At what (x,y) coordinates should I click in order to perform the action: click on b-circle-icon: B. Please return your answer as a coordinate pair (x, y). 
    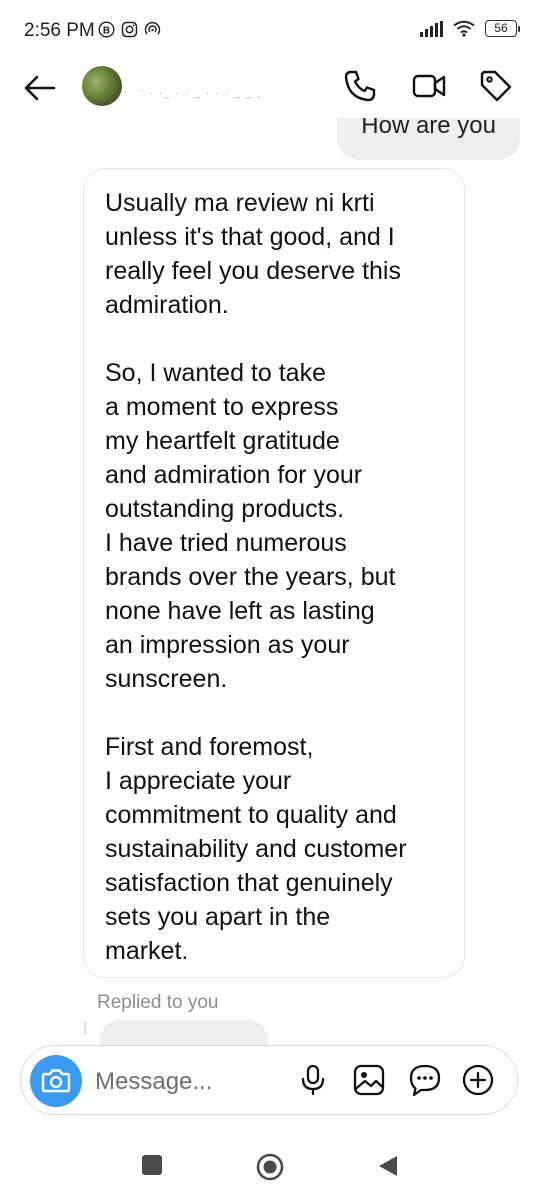
    Looking at the image, I should click on (106, 29).